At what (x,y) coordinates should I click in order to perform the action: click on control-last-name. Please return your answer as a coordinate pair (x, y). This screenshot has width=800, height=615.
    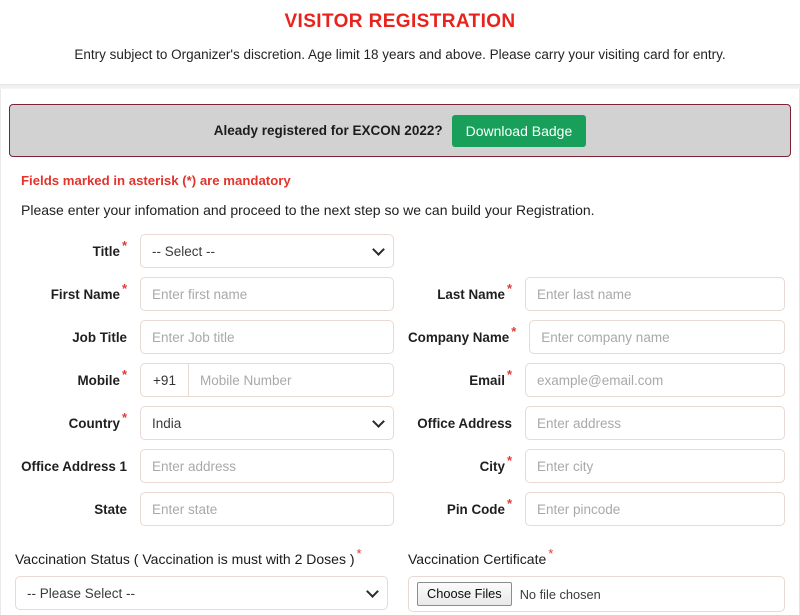
    Looking at the image, I should click on (655, 294).